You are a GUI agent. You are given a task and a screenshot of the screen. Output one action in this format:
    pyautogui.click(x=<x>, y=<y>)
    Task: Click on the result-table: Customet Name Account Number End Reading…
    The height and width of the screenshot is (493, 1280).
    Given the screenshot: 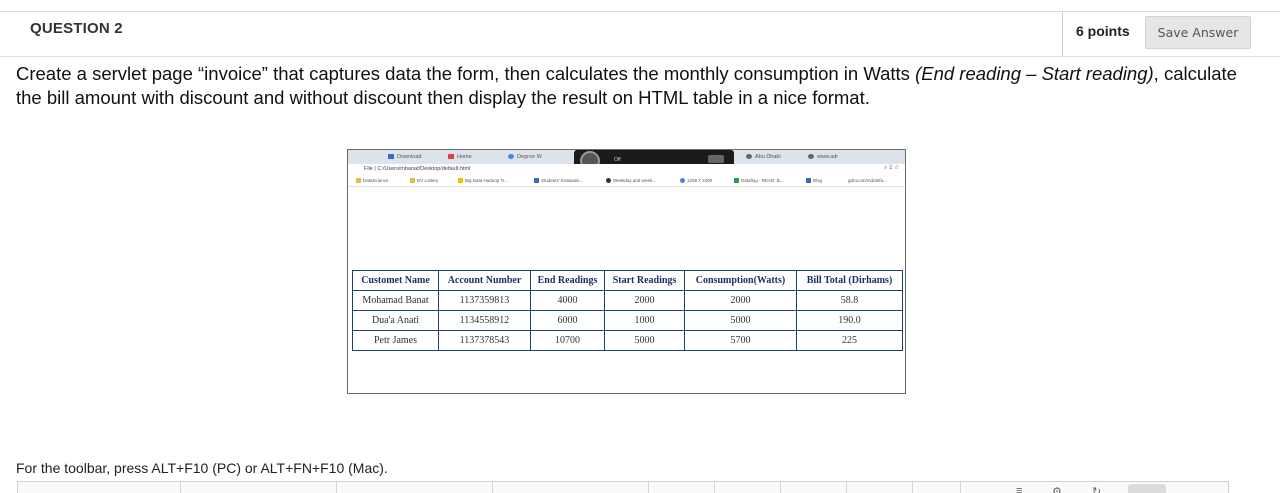 What is the action you would take?
    pyautogui.click(x=627, y=310)
    